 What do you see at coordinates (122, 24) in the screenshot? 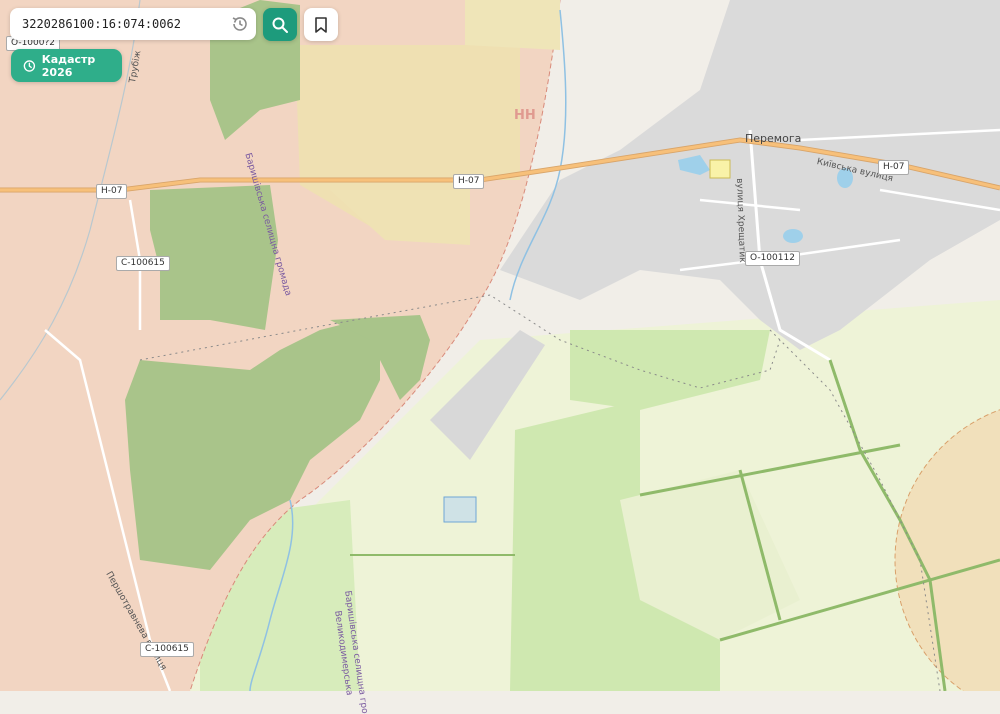
I see `search-input` at bounding box center [122, 24].